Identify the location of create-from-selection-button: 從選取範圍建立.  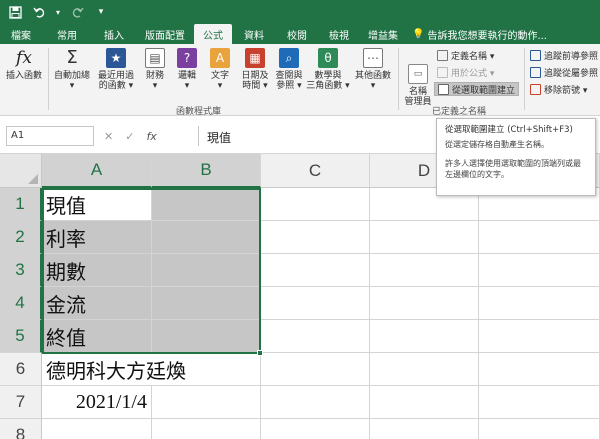
(477, 89).